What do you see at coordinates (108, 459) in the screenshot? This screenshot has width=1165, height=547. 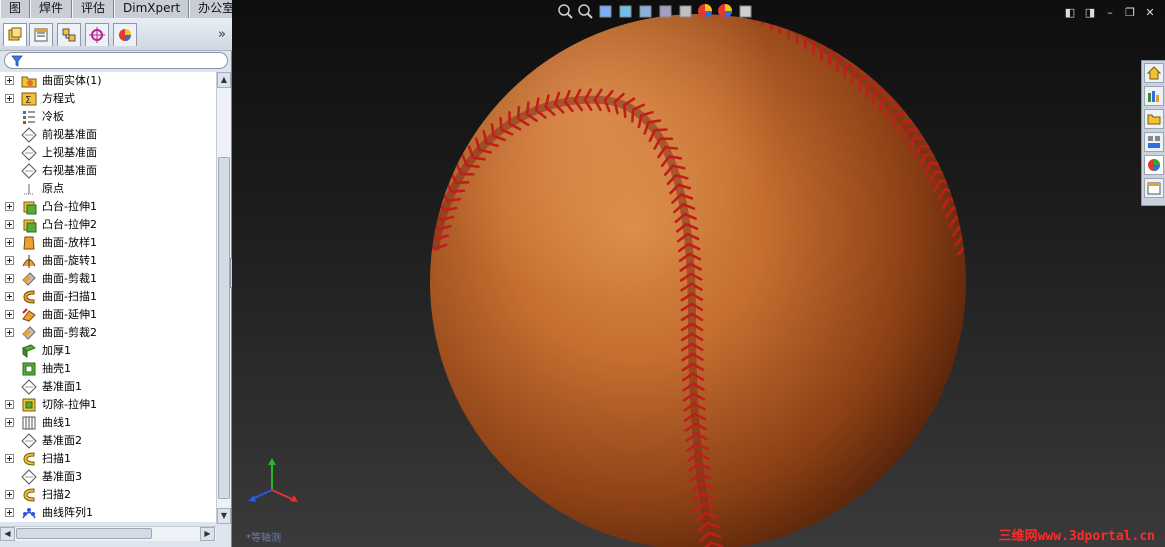 I see `feature-tree-item: 扫描1` at bounding box center [108, 459].